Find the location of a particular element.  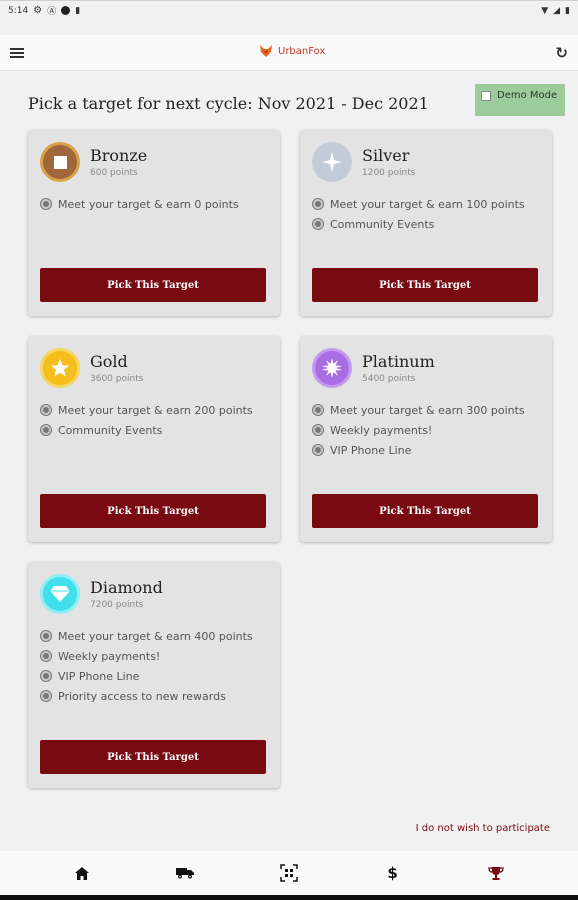

refresh-icon: ↻ is located at coordinates (561, 53).